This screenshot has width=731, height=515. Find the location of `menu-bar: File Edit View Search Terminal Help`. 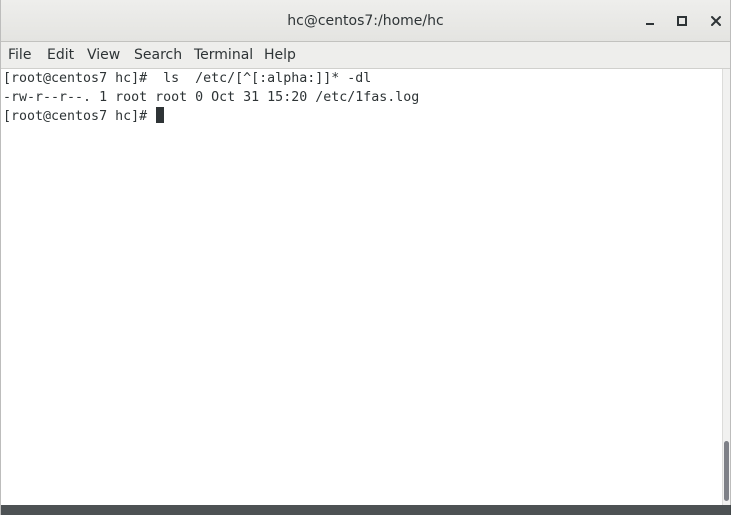

menu-bar: File Edit View Search Terminal Help is located at coordinates (365, 55).